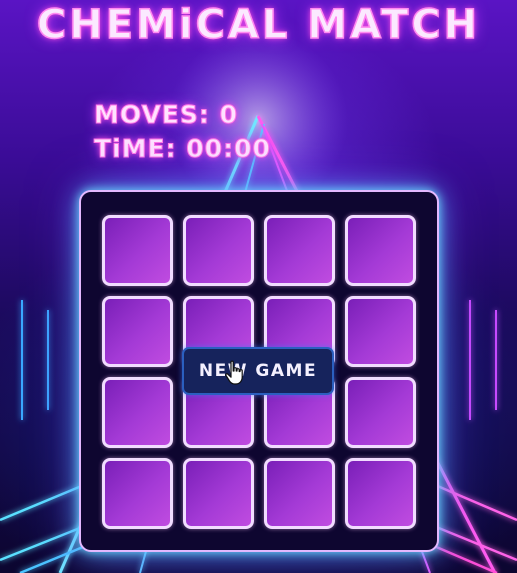 The image size is (517, 573). Describe the element at coordinates (258, 25) in the screenshot. I see `game-title: CHEMiCAL MATCH` at that location.